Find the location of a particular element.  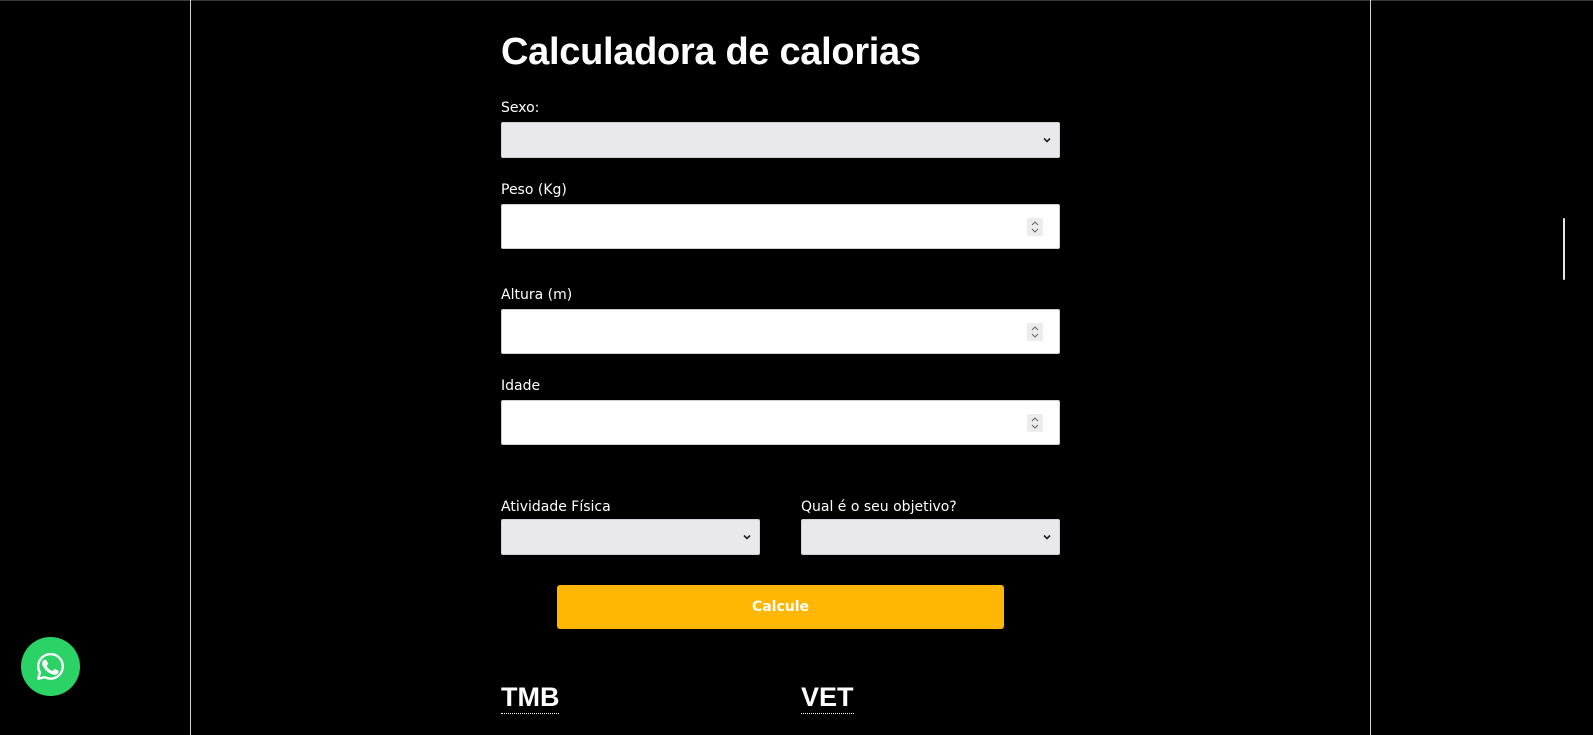

age-label: Idade is located at coordinates (521, 386).